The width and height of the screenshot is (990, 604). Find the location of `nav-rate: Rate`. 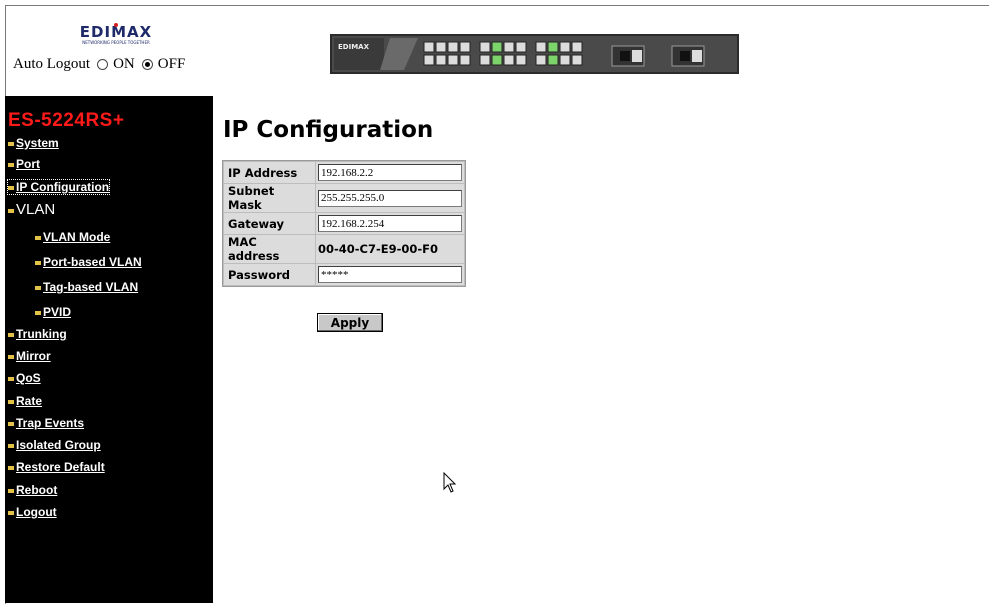

nav-rate: Rate is located at coordinates (25, 401).